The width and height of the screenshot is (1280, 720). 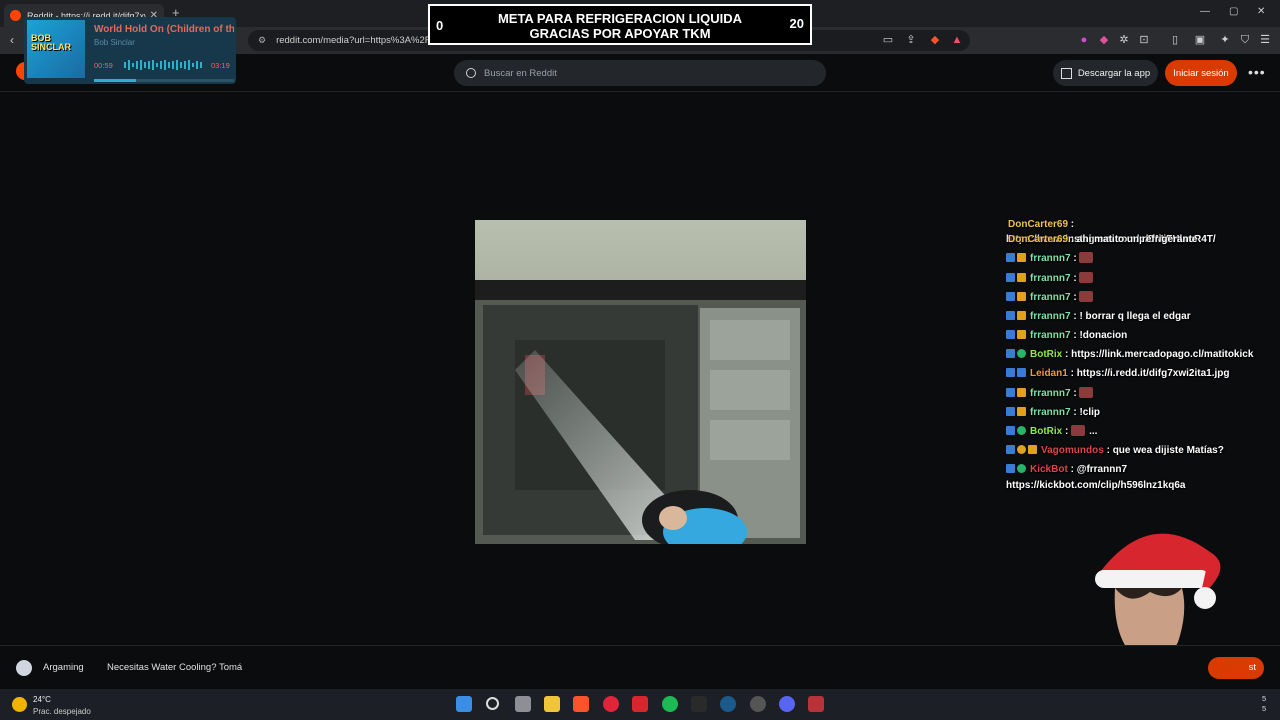 I want to click on chat-username: KickBot, so click(x=1049, y=469).